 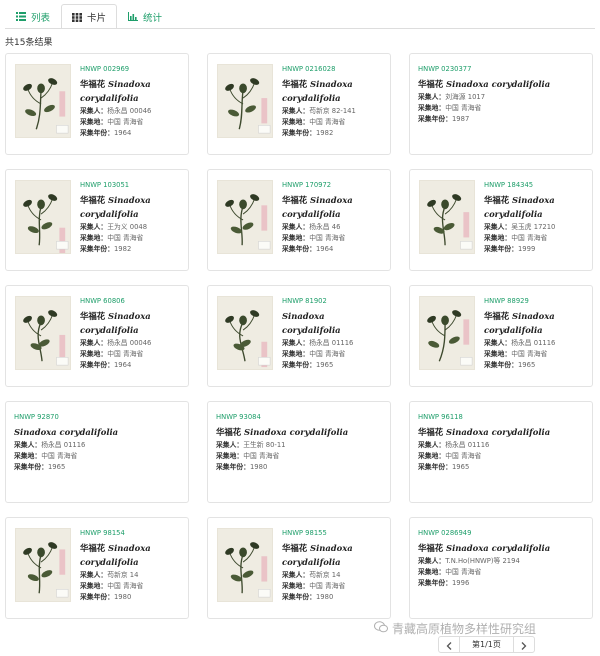 What do you see at coordinates (465, 97) in the screenshot?
I see `collector-value: 刘海源 1017` at bounding box center [465, 97].